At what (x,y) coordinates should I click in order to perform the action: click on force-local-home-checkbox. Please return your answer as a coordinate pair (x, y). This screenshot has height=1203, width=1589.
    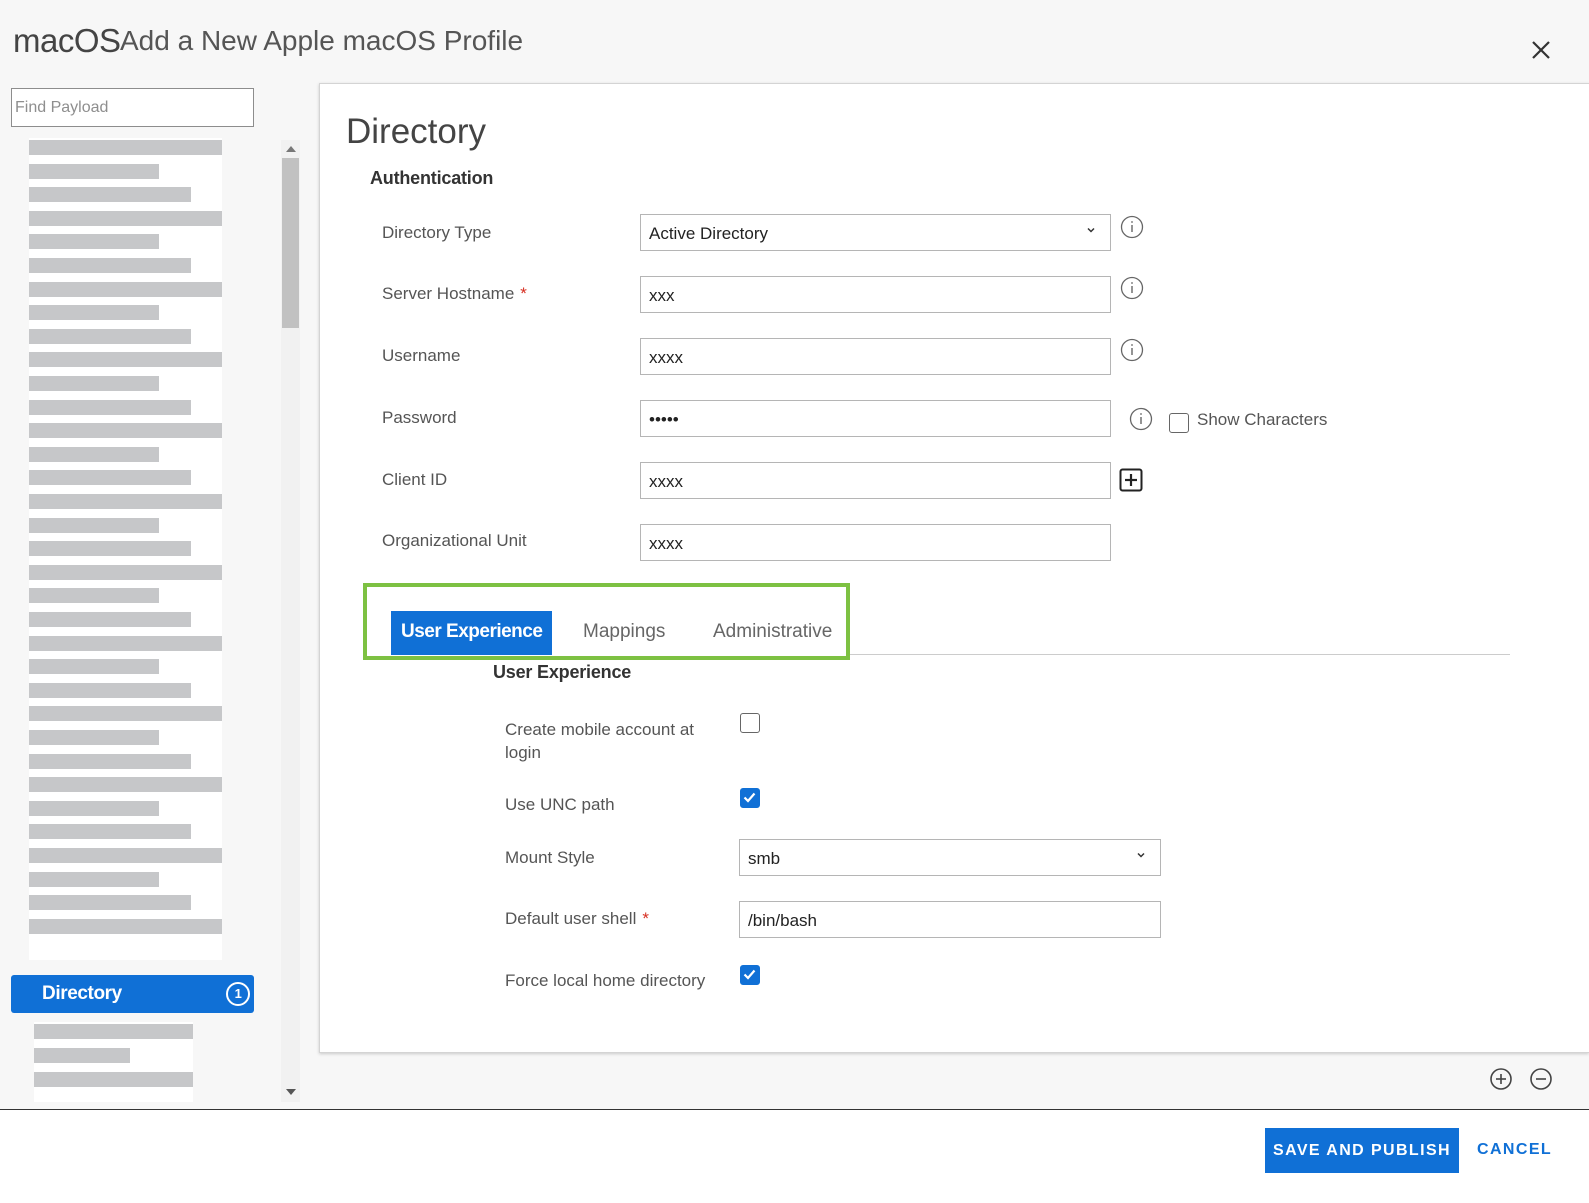
    Looking at the image, I should click on (750, 975).